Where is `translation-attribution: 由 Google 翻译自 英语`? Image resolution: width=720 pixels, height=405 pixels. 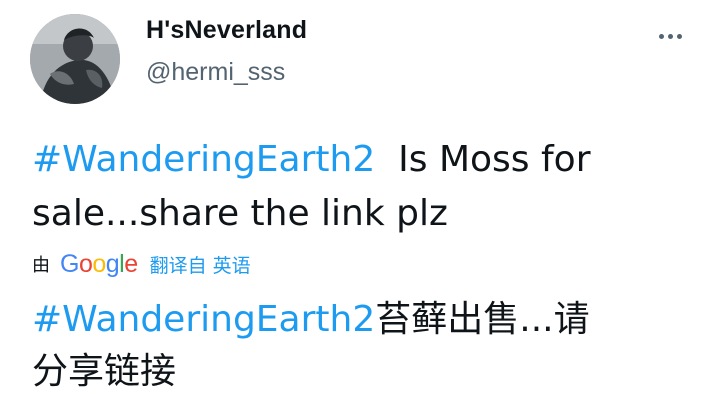
translation-attribution: 由 Google 翻译自 英语 is located at coordinates (141, 264).